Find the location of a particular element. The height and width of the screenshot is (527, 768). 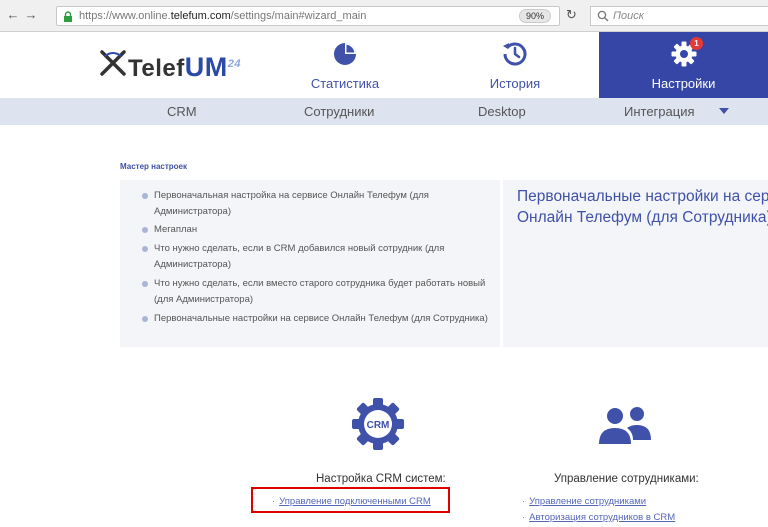

crm-gear-icon: CRM is located at coordinates (378, 424).